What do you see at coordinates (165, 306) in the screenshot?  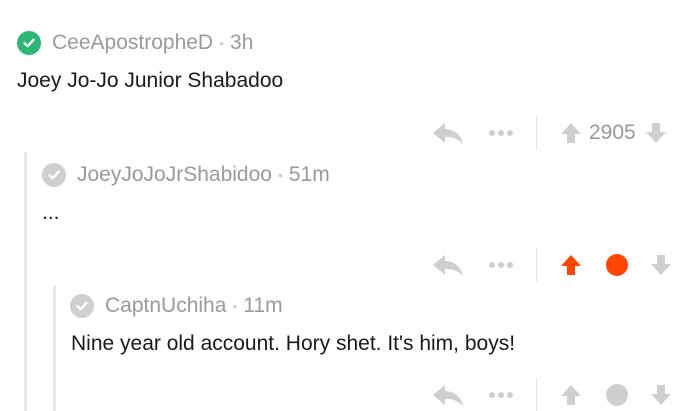 I see `username: CaptnUchiha` at bounding box center [165, 306].